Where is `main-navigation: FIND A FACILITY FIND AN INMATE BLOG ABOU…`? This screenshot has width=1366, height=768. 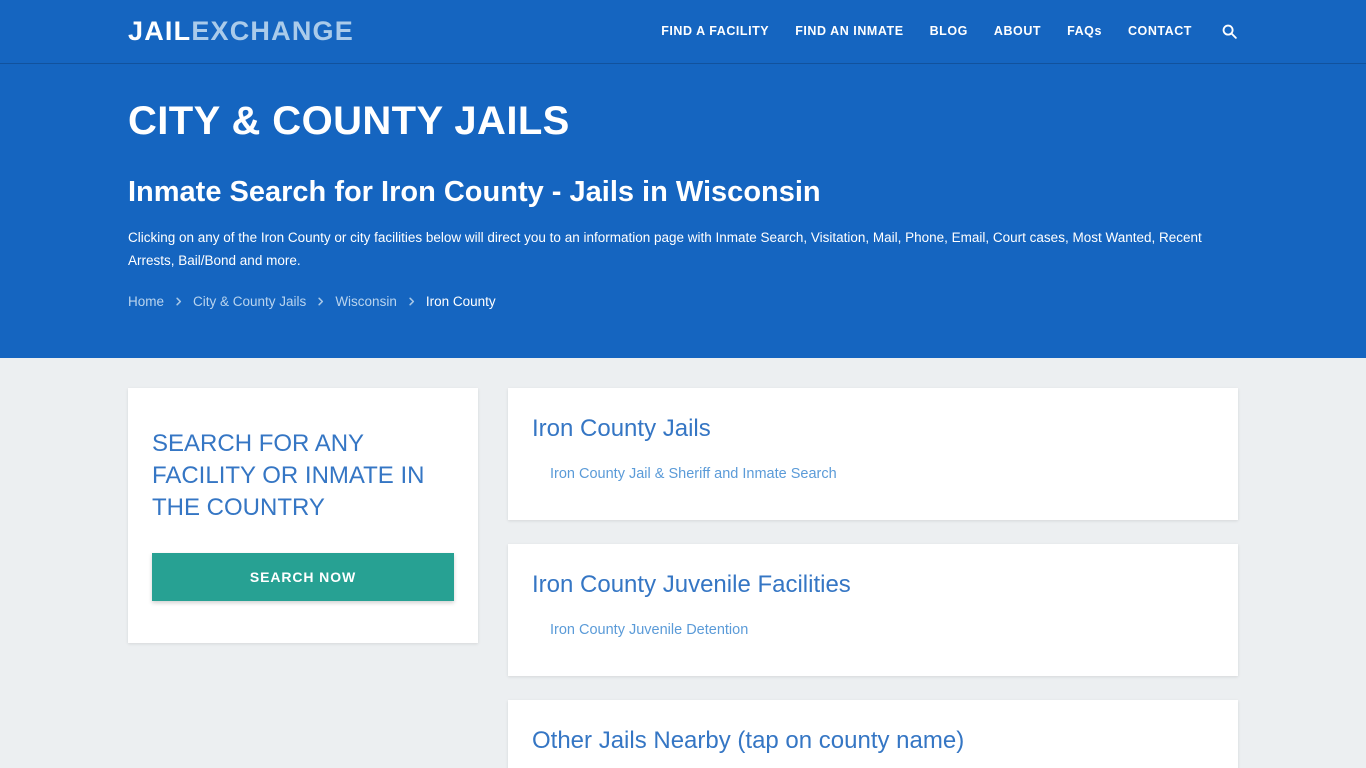
main-navigation: FIND A FACILITY FIND AN INMATE BLOG ABOU… is located at coordinates (943, 31).